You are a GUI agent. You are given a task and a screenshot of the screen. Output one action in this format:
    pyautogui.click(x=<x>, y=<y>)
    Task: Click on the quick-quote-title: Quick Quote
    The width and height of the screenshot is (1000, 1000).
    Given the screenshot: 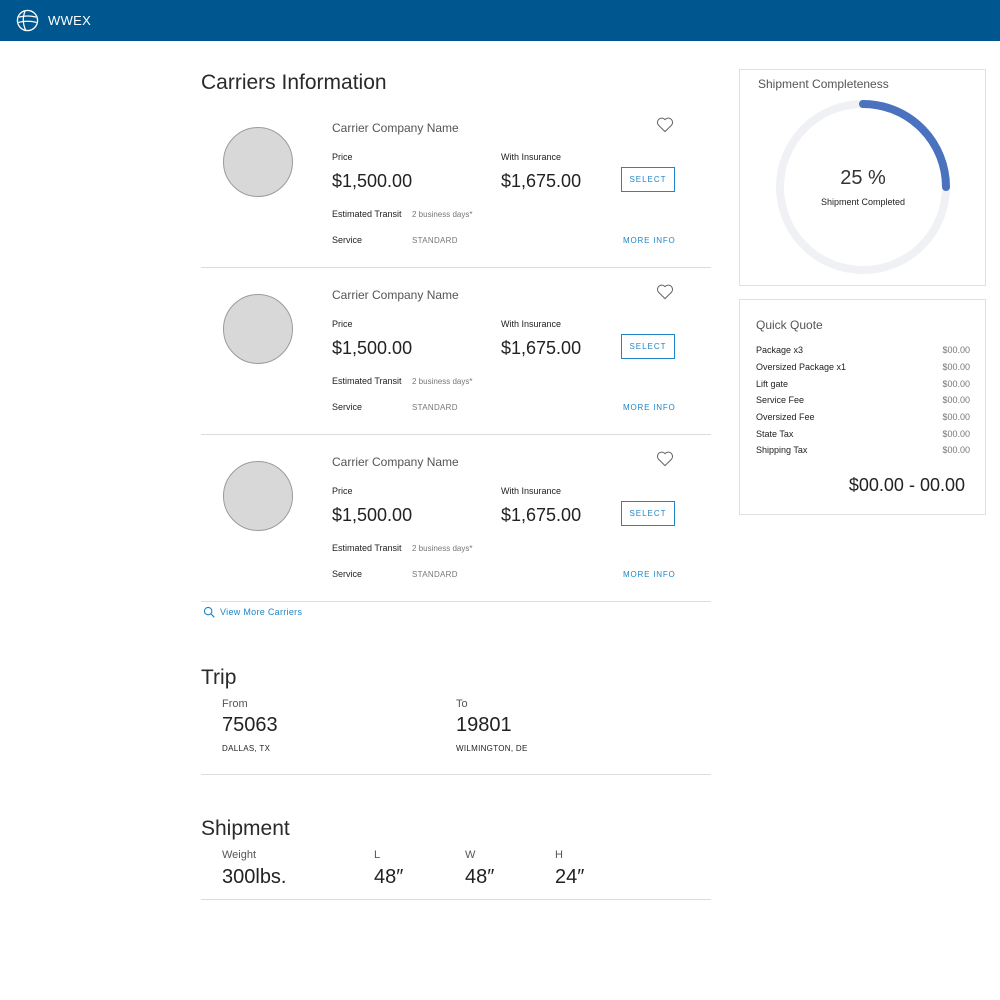 What is the action you would take?
    pyautogui.click(x=789, y=325)
    